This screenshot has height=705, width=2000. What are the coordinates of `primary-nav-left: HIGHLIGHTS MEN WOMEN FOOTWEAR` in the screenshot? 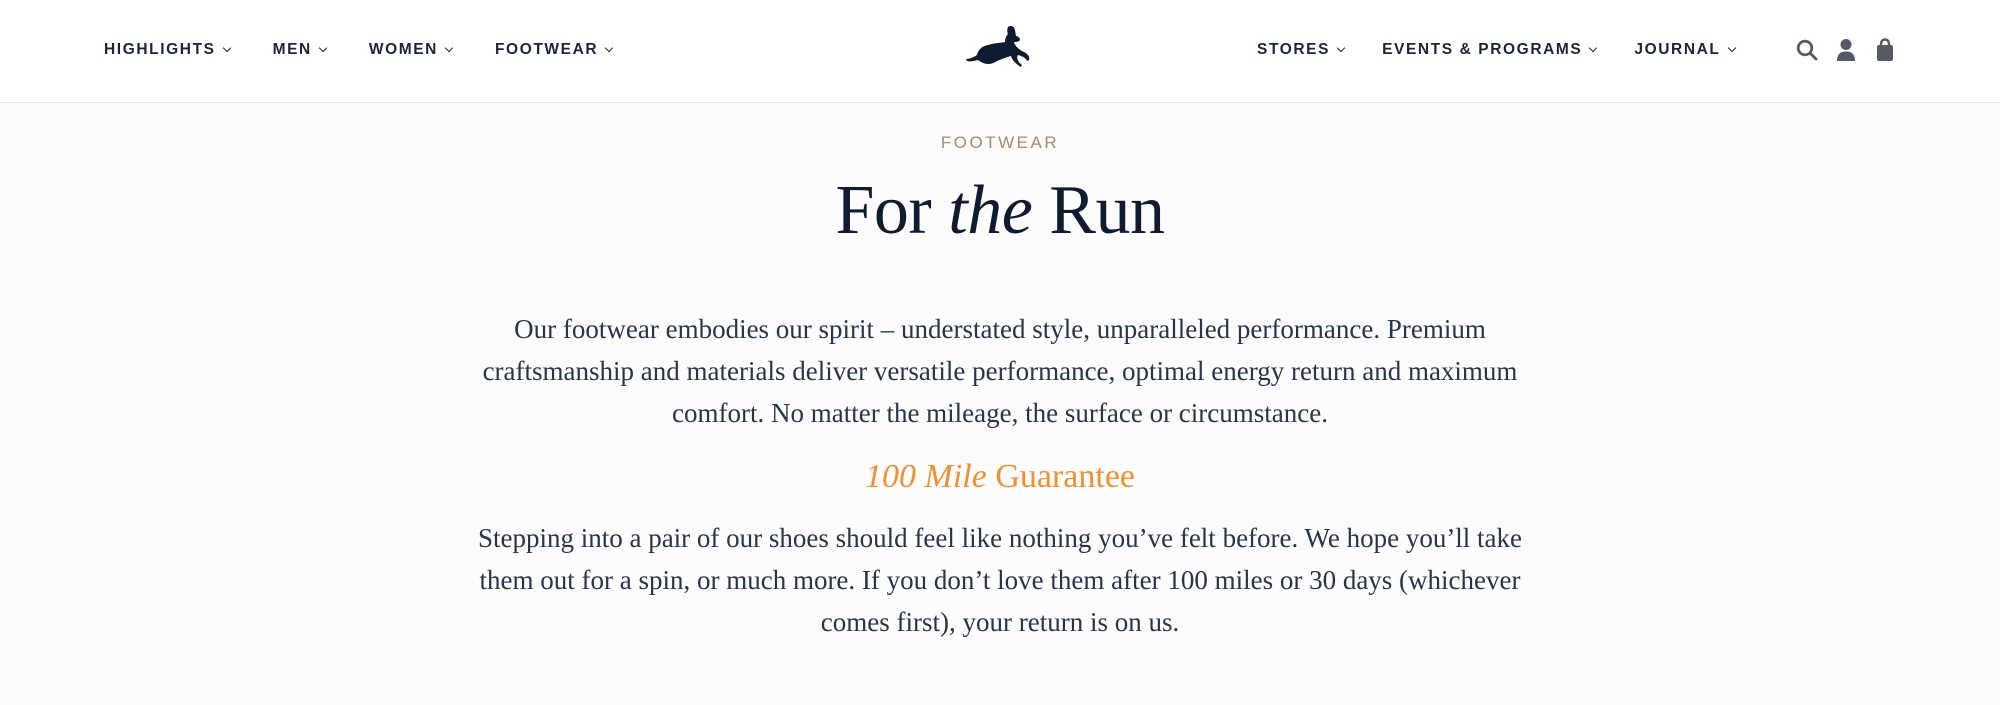 It's located at (379, 50).